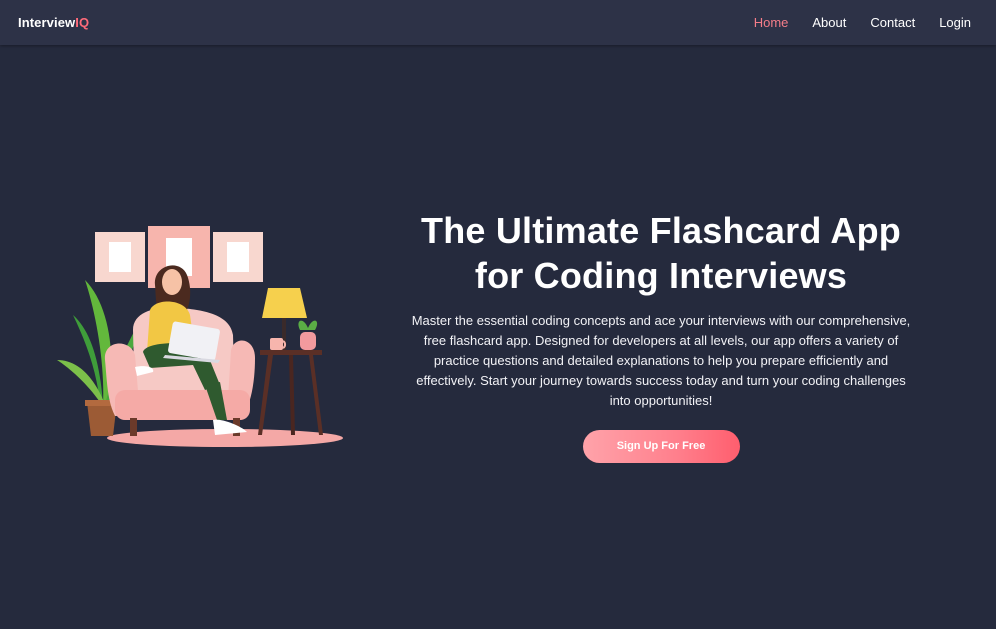  What do you see at coordinates (278, 344) in the screenshot?
I see `mug-icon` at bounding box center [278, 344].